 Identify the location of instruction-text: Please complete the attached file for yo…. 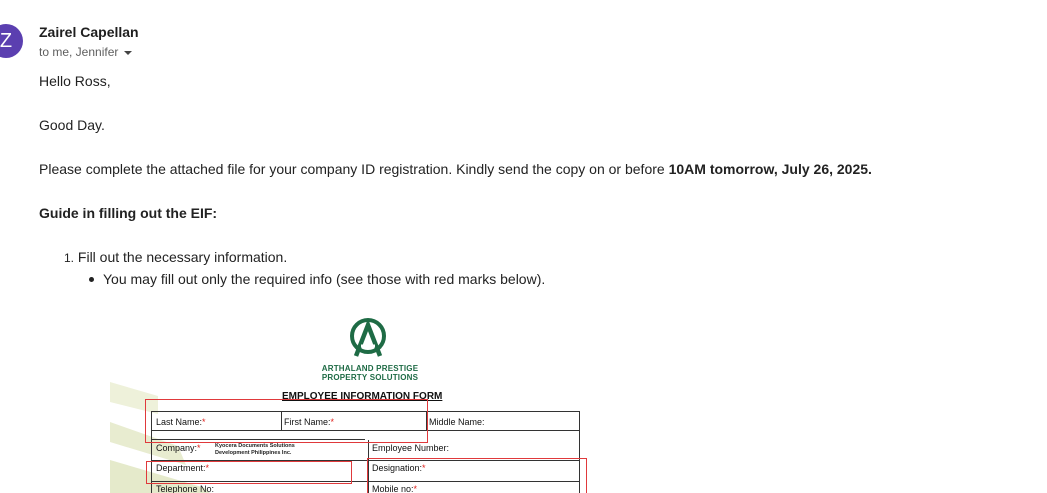
(354, 169).